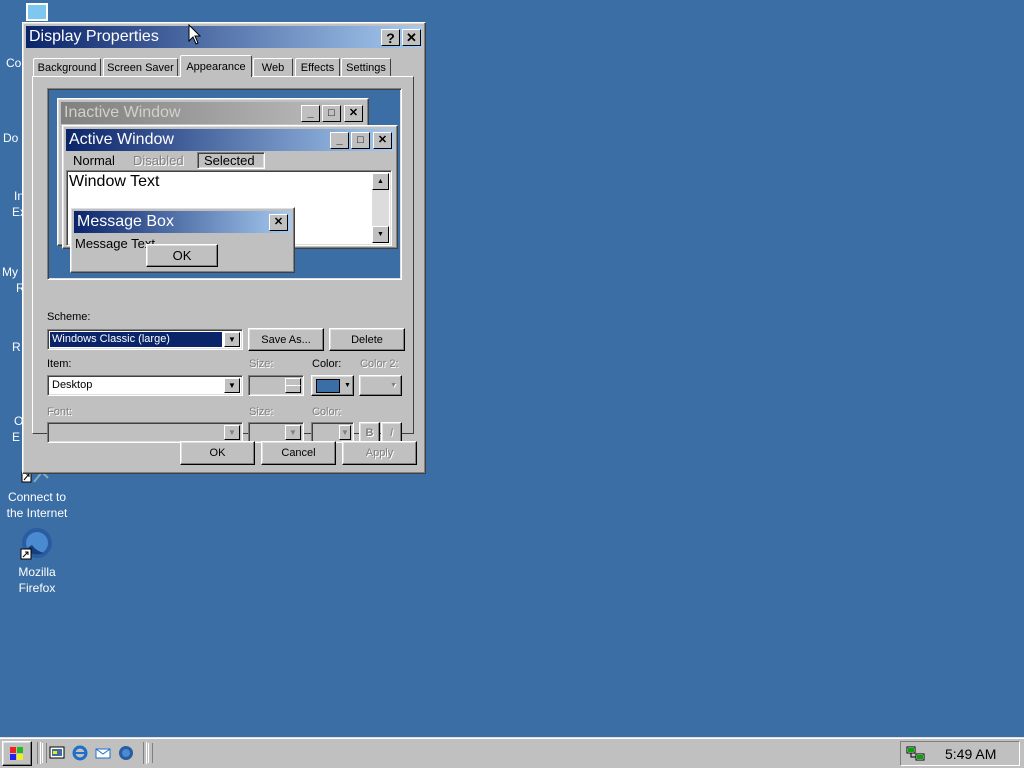 This screenshot has width=1024, height=768. I want to click on help-button: ?, so click(390, 37).